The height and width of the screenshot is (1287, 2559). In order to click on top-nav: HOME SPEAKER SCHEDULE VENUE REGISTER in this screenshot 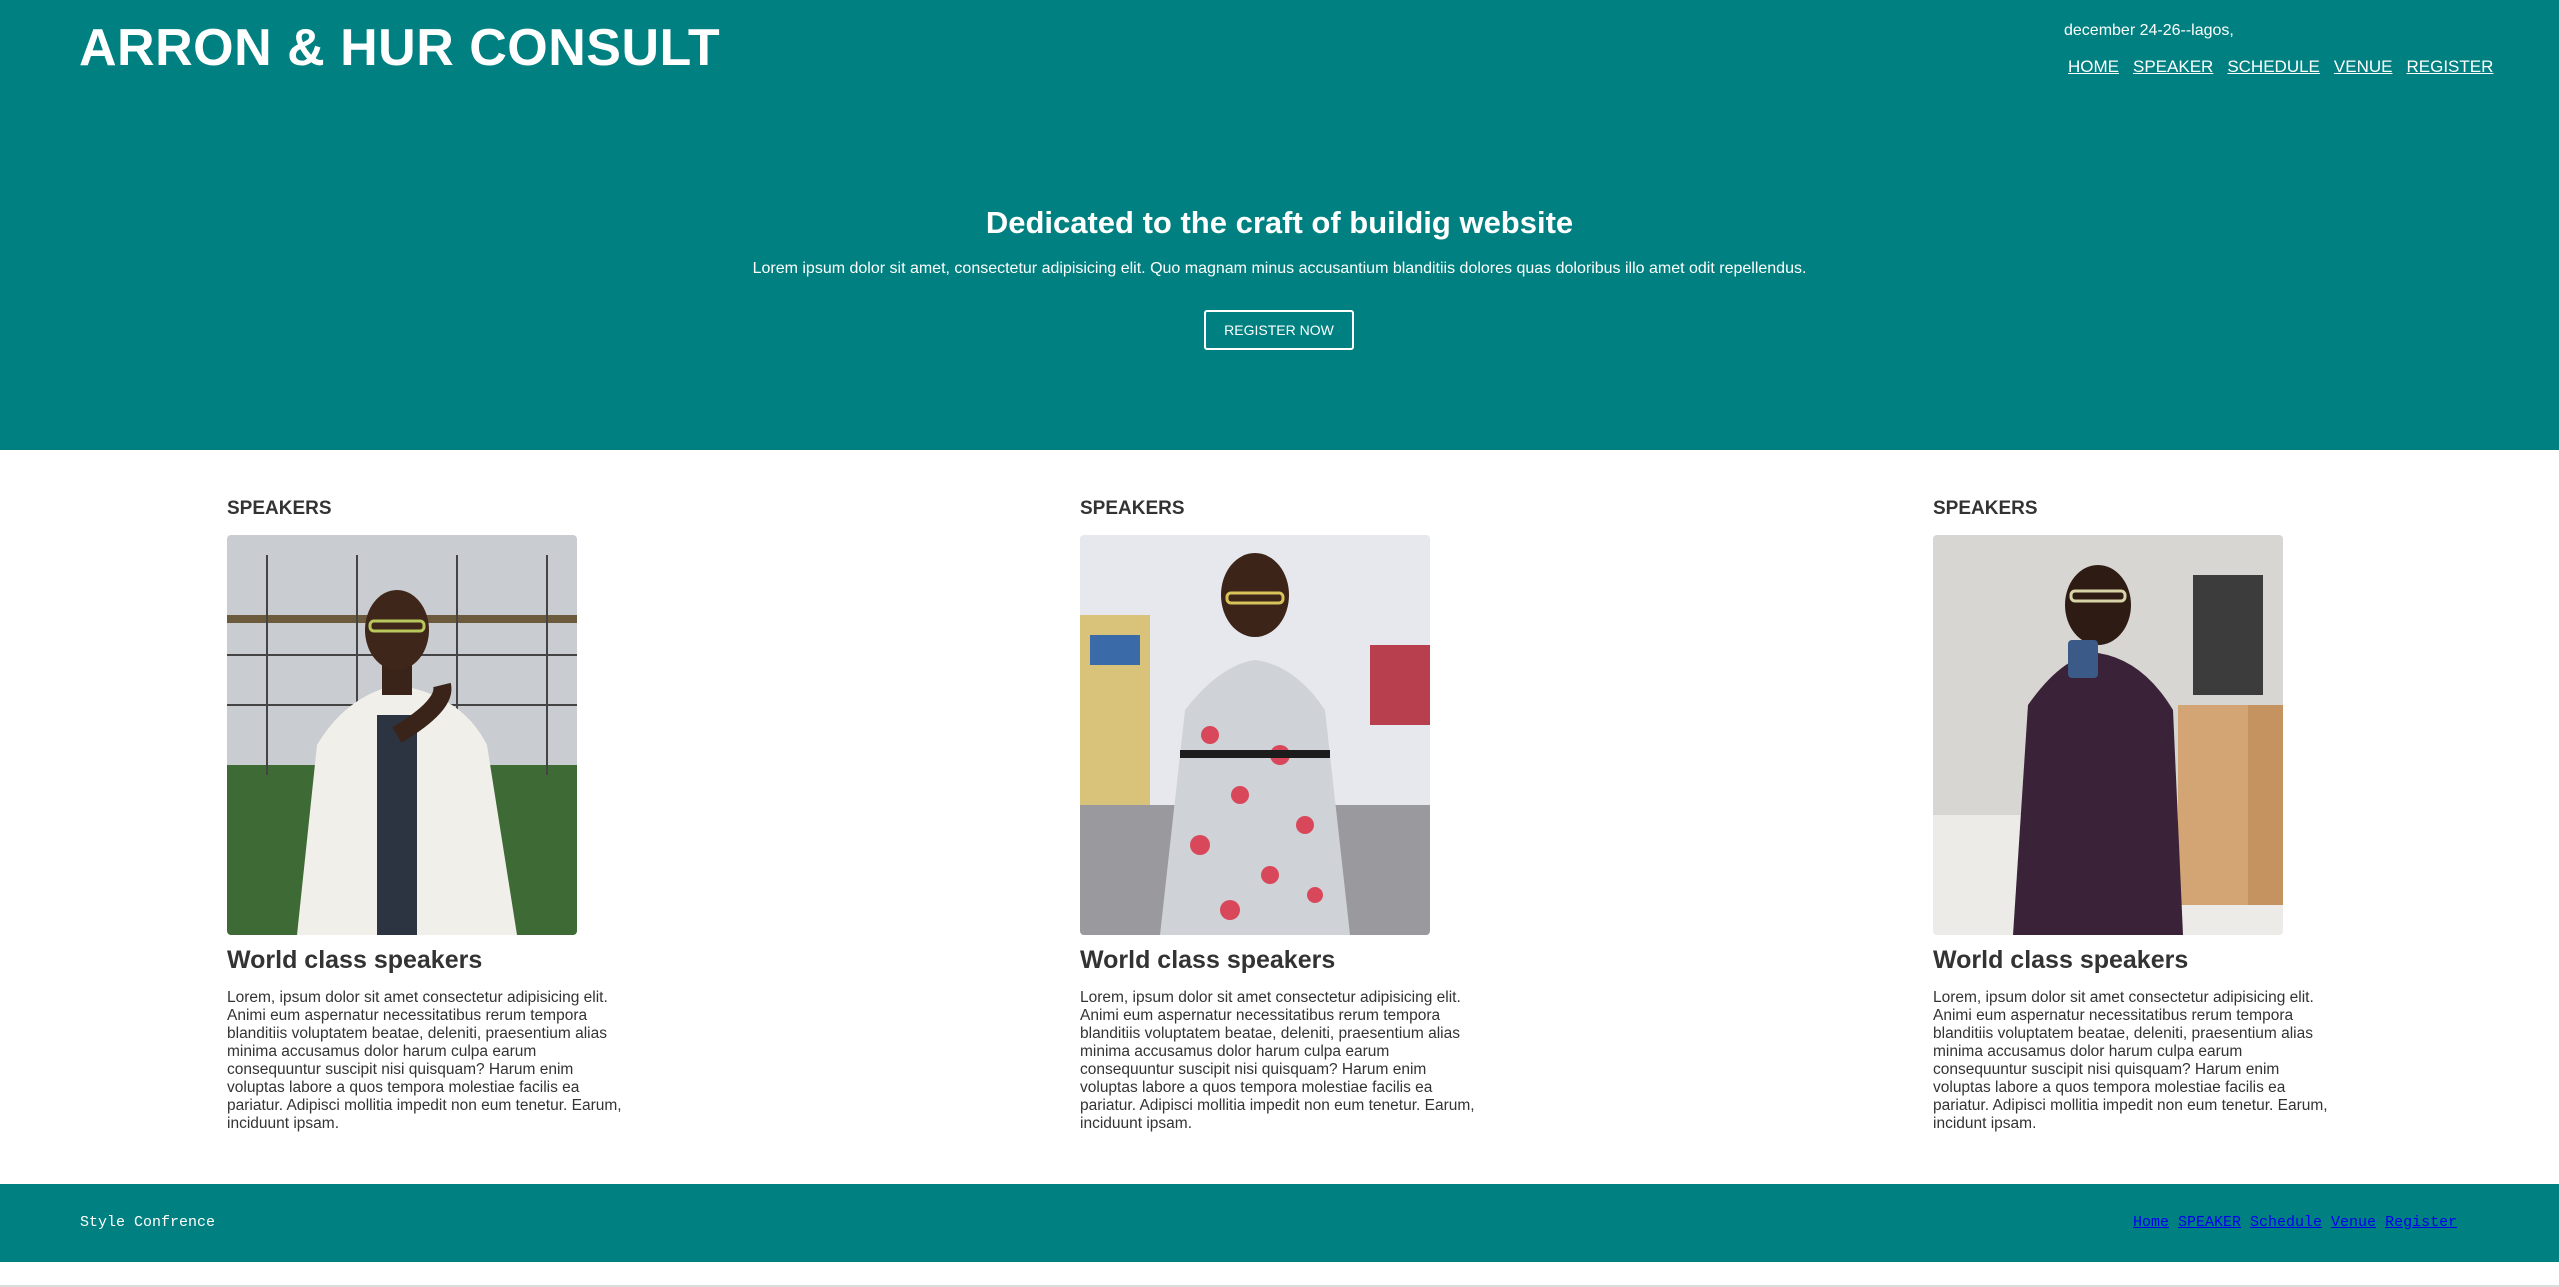, I will do `click(2280, 67)`.